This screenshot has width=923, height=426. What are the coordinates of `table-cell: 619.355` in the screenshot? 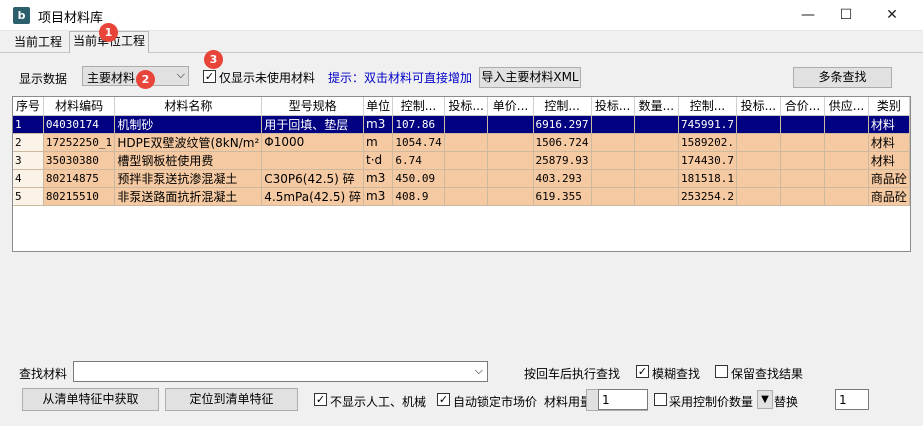 It's located at (562, 196).